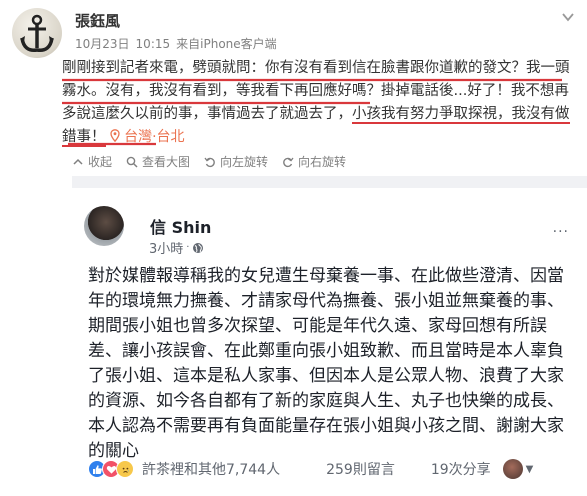 This screenshot has height=496, width=587. I want to click on image-toolbar: 收起 查看大图 向左旋转 向右旋转, so click(209, 161).